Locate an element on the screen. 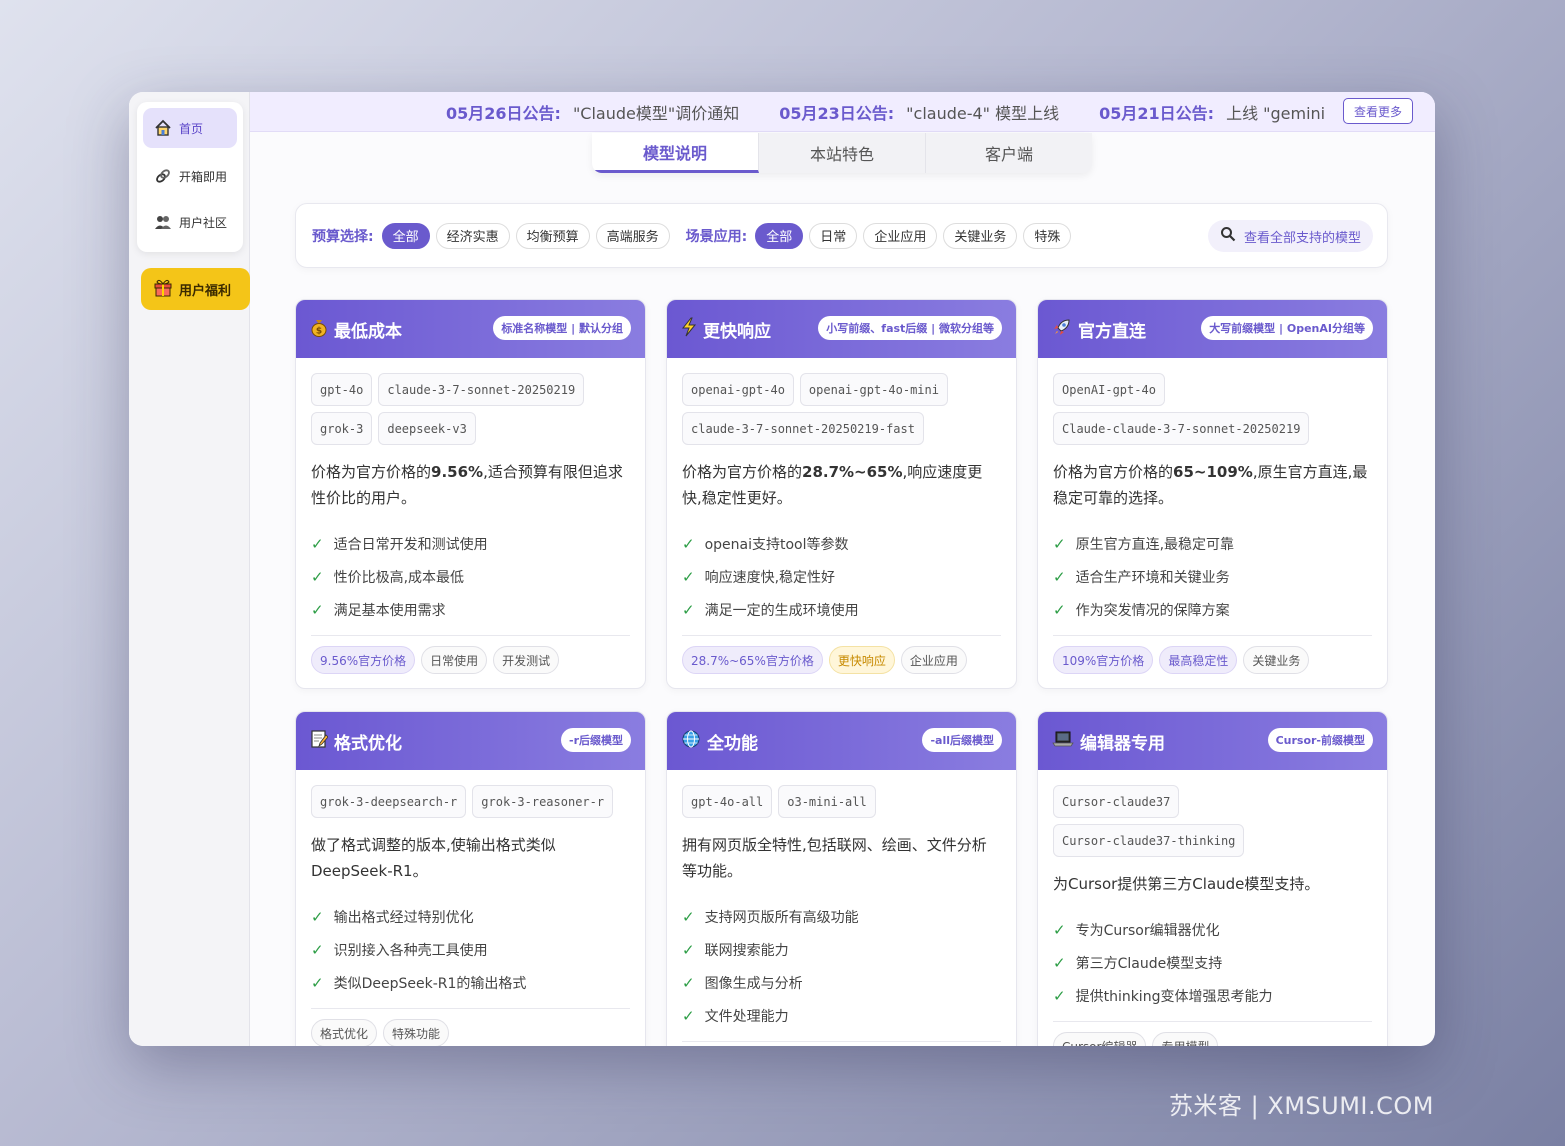 This screenshot has width=1565, height=1146. card-tag: 格式优化 is located at coordinates (344, 1032).